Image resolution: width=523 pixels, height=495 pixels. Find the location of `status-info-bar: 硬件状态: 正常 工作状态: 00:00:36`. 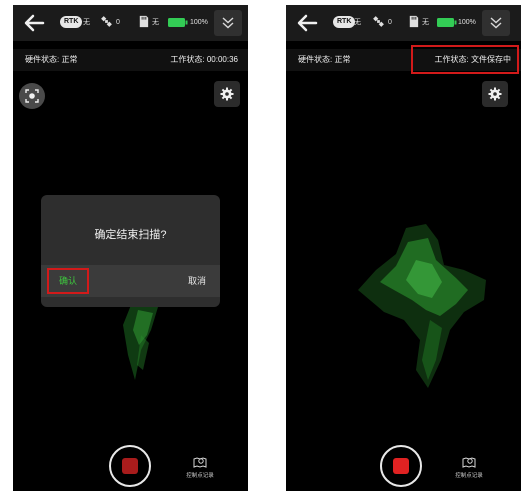

status-info-bar: 硬件状态: 正常 工作状态: 00:00:36 is located at coordinates (130, 60).